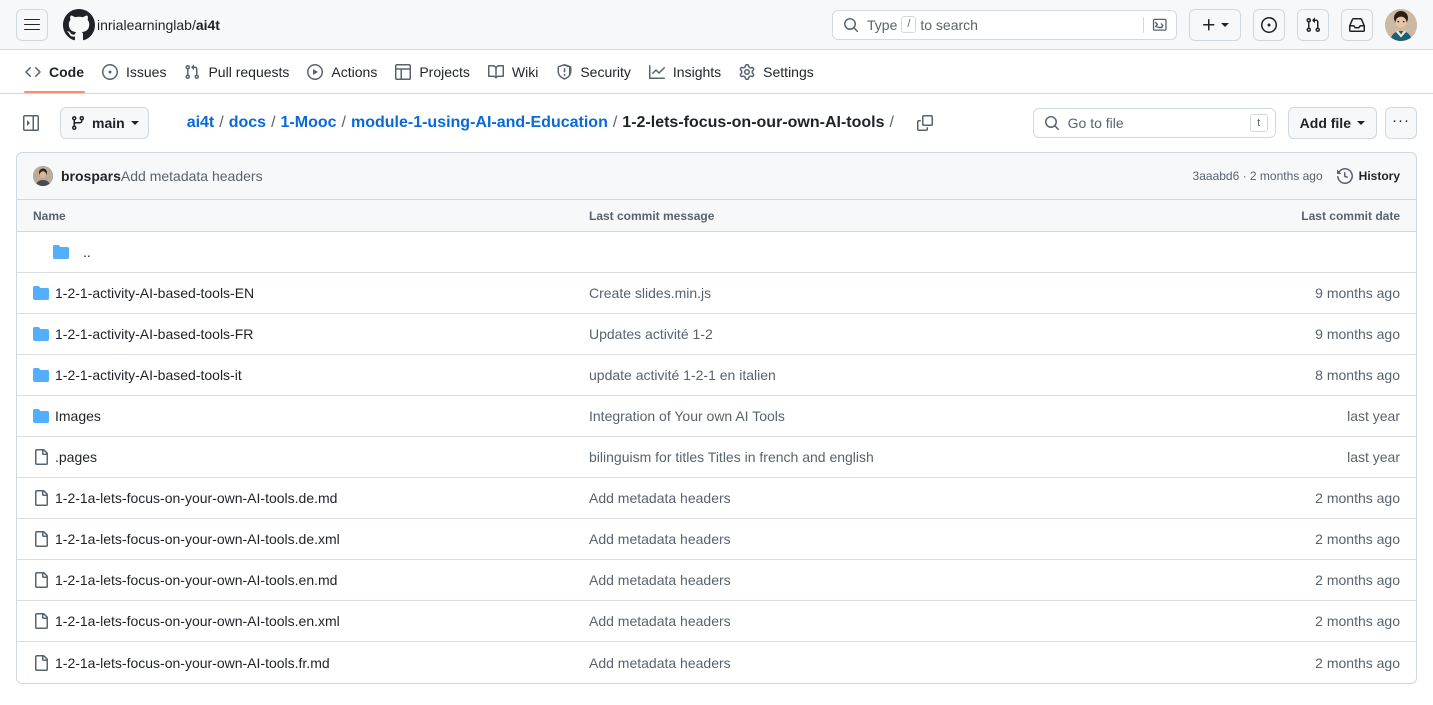 The height and width of the screenshot is (705, 1433). I want to click on shield-icon, so click(564, 71).